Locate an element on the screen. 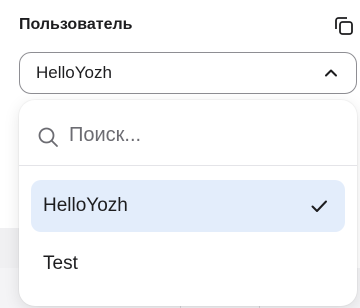  search-input is located at coordinates (204, 135).